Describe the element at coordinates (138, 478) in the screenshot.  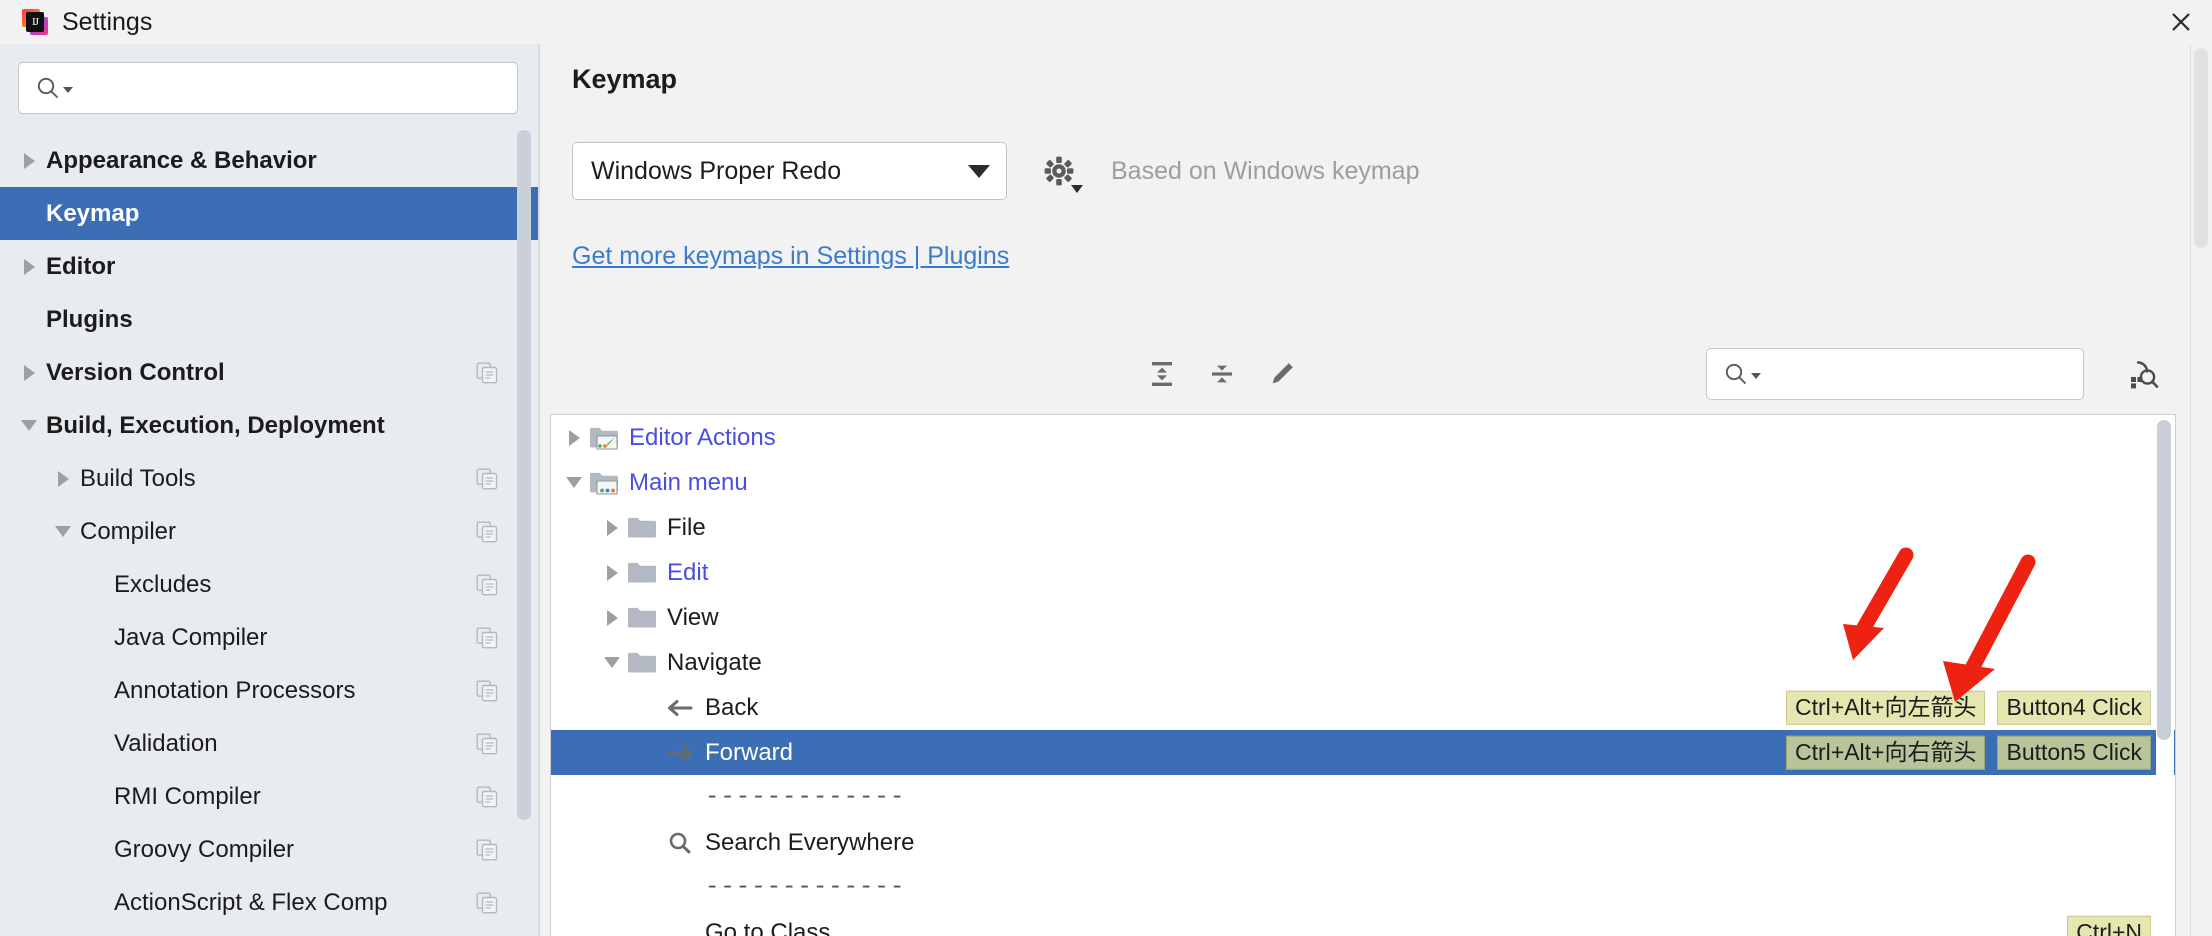
I see `sidebar-item-label: Build Tools` at that location.